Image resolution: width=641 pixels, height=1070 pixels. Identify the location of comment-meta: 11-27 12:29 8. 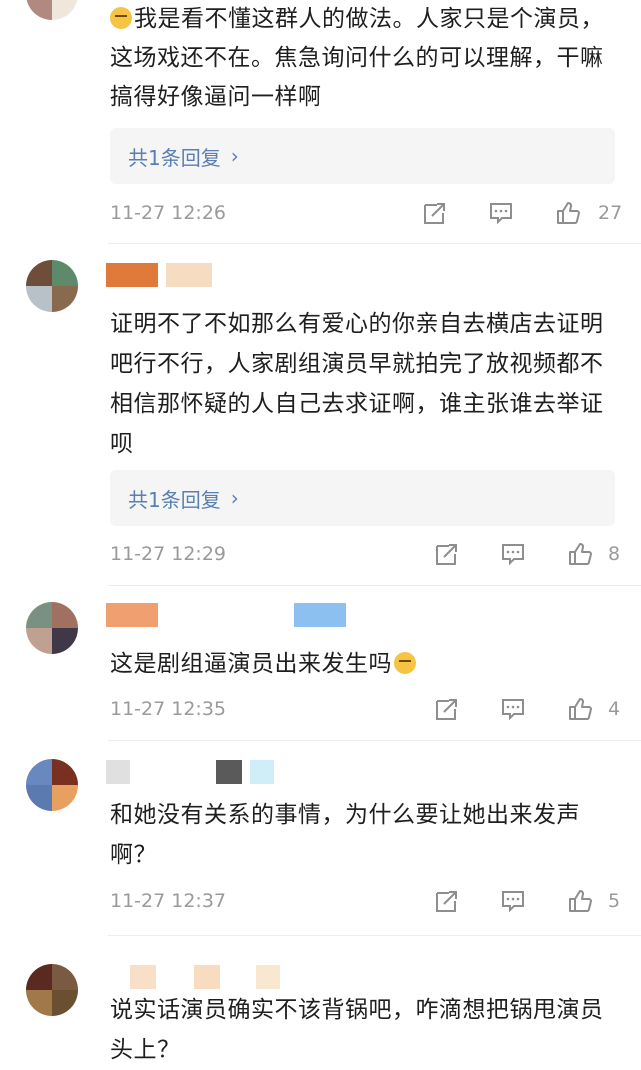
(370, 556).